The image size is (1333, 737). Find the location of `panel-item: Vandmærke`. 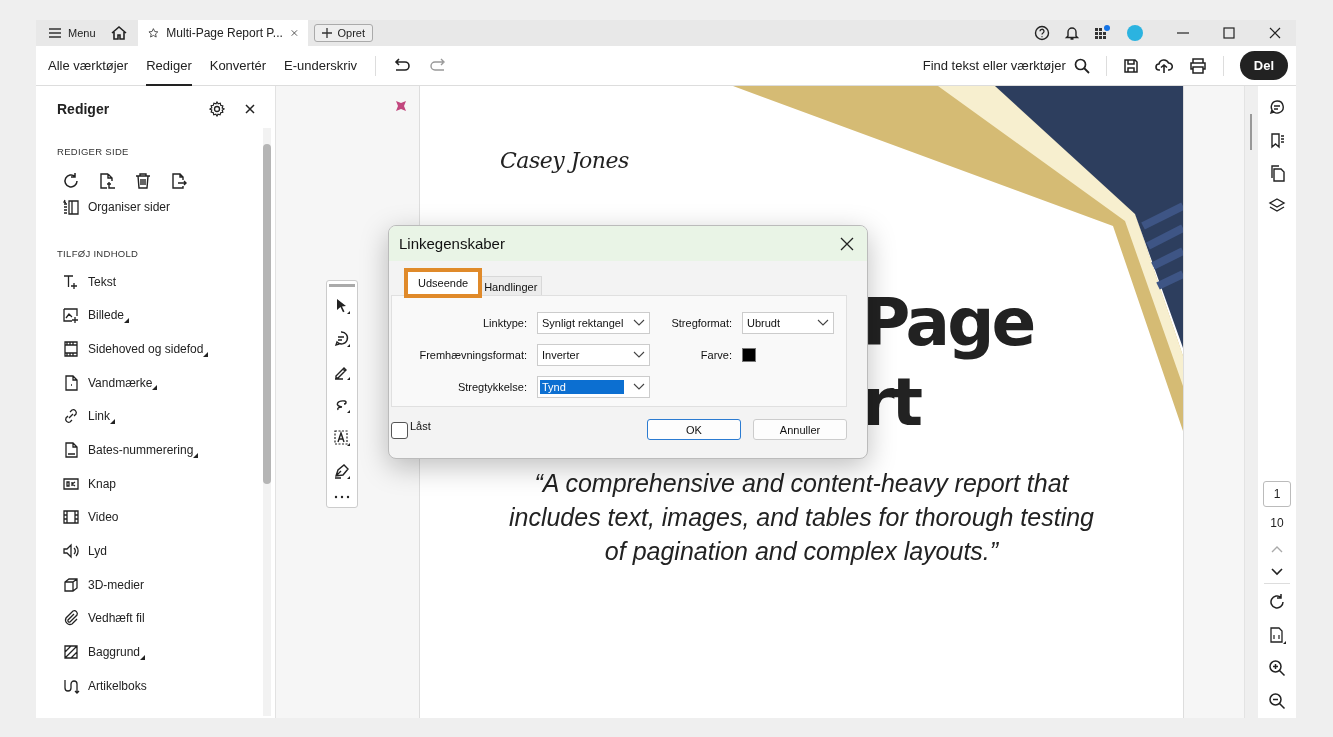

panel-item: Vandmærke is located at coordinates (120, 382).